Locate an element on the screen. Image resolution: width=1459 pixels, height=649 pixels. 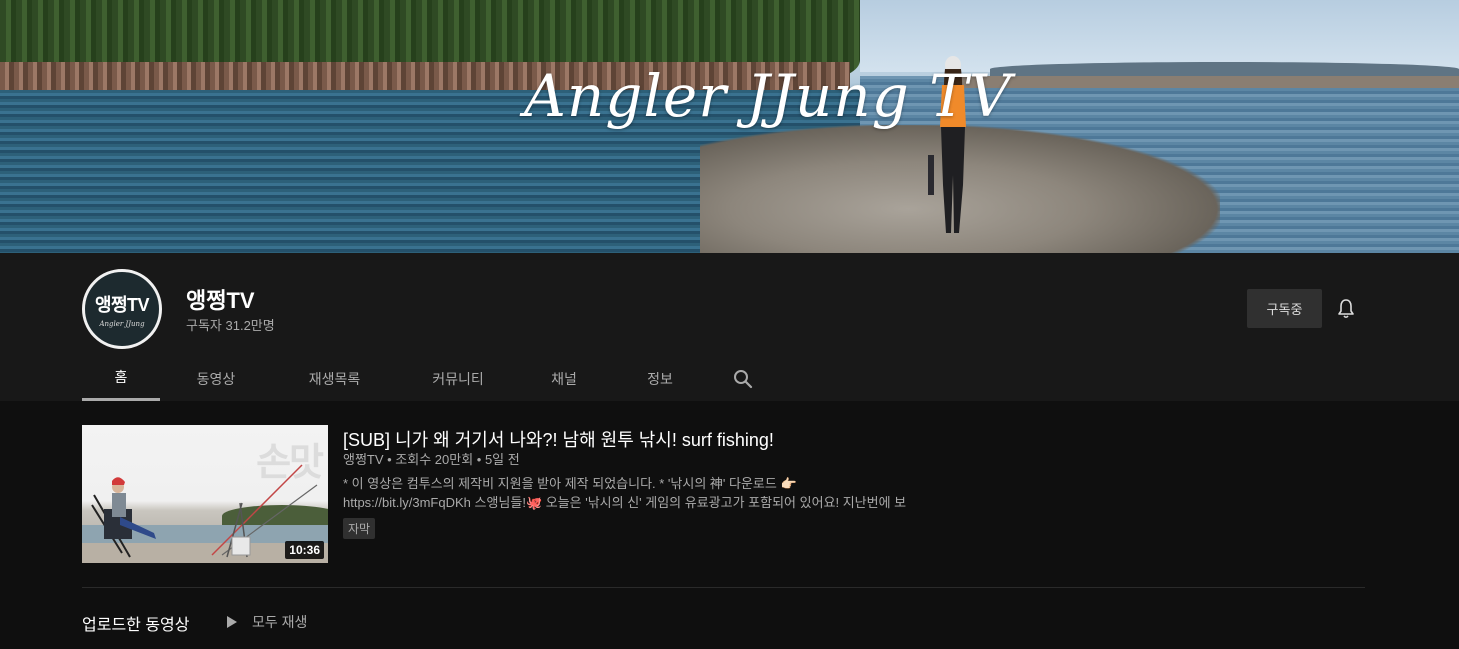
play-icon is located at coordinates (232, 622).